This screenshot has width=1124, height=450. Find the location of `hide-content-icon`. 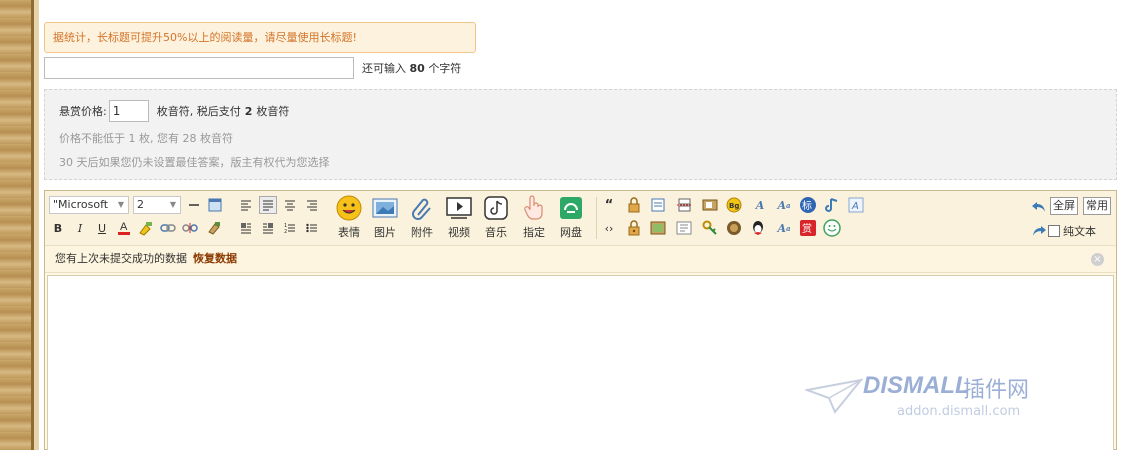

hide-content-icon is located at coordinates (634, 205).